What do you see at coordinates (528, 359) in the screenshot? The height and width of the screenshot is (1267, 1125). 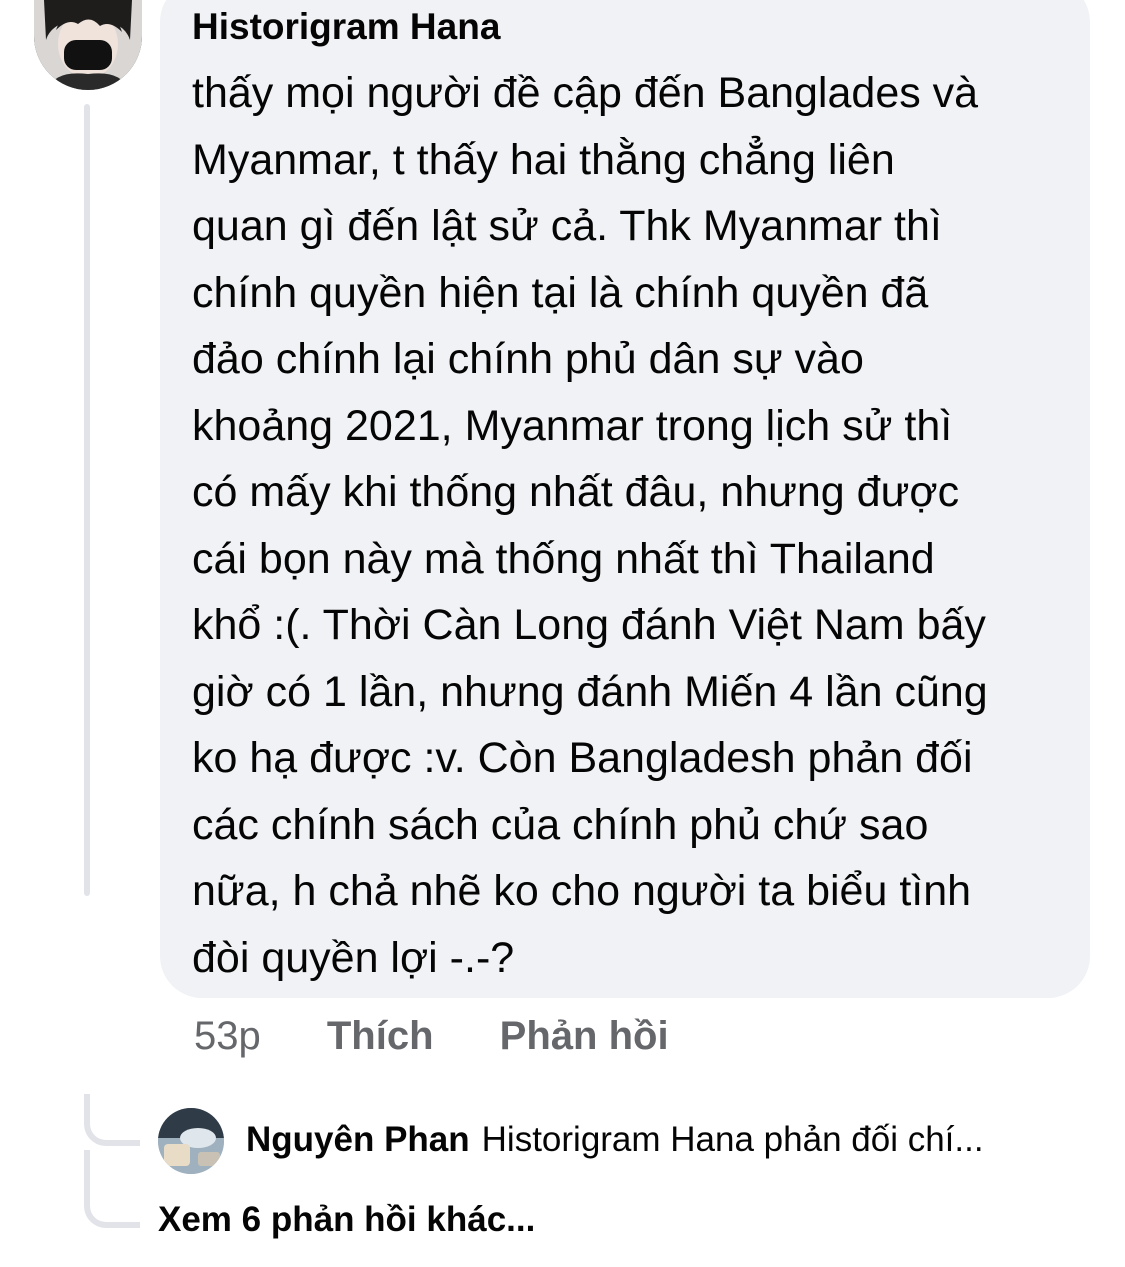 I see `comment-line: đảo chính lại chính phủ dân sự vào` at bounding box center [528, 359].